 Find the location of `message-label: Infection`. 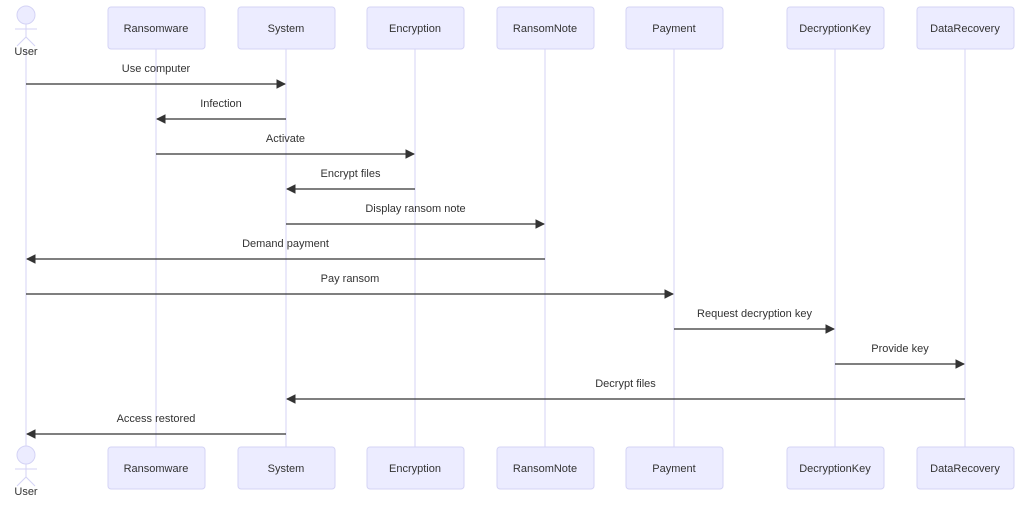

message-label: Infection is located at coordinates (221, 104).